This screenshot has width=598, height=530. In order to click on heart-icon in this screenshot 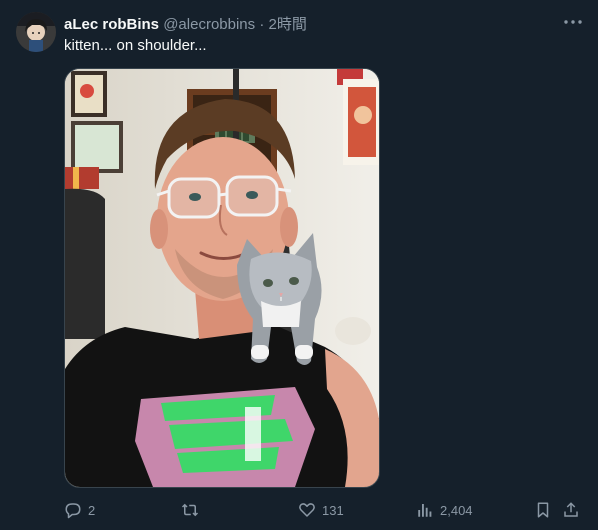, I will do `click(307, 510)`.